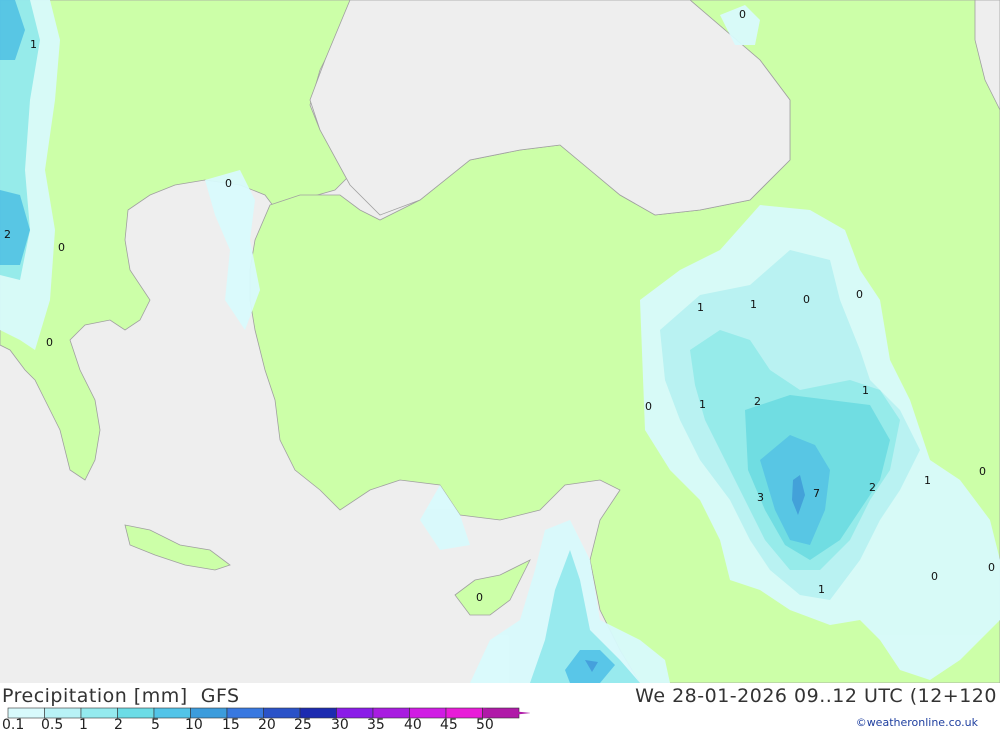  Describe the element at coordinates (485, 725) in the screenshot. I see `scale-label: 50` at that location.